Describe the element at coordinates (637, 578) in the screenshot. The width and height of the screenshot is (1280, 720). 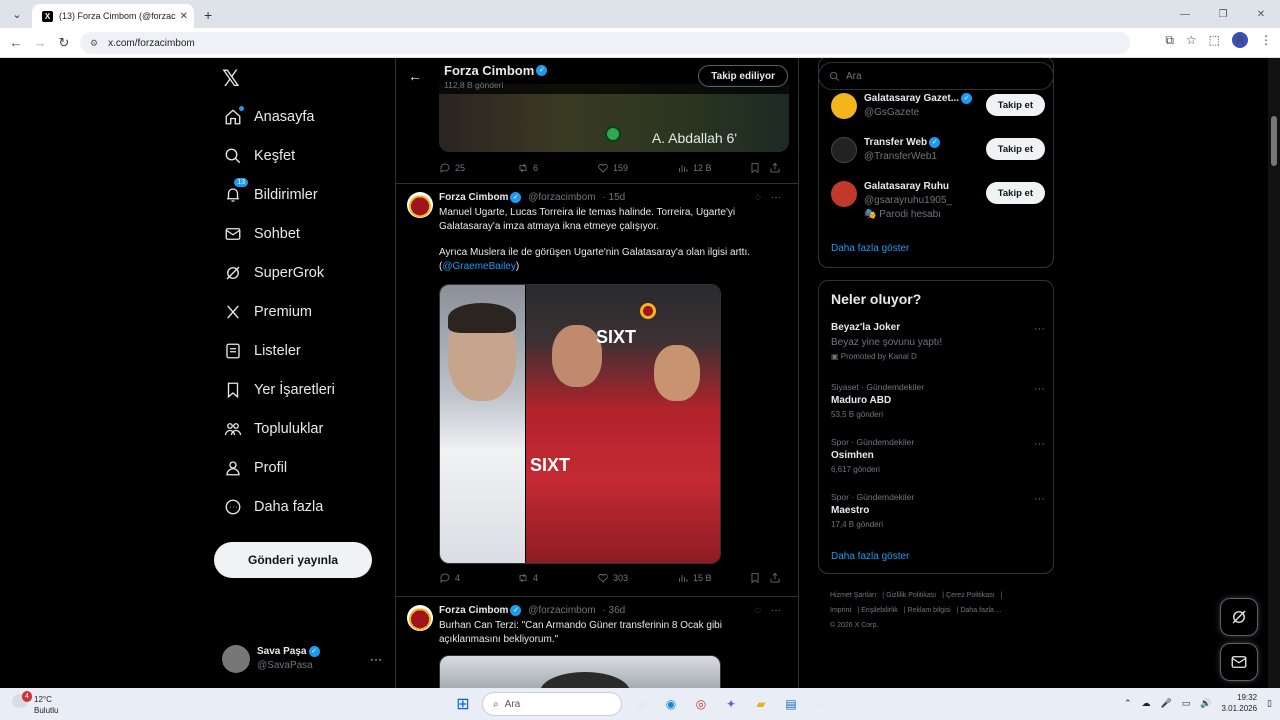
I see `like-button: 303` at that location.